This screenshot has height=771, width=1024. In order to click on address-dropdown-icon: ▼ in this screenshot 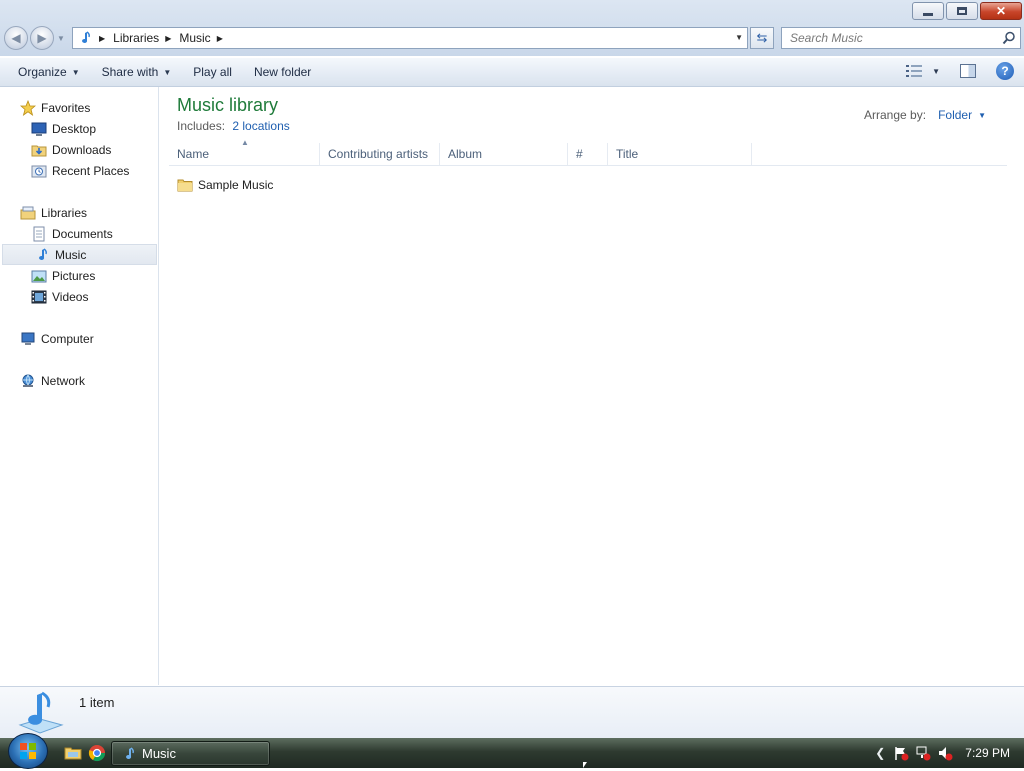, I will do `click(739, 37)`.